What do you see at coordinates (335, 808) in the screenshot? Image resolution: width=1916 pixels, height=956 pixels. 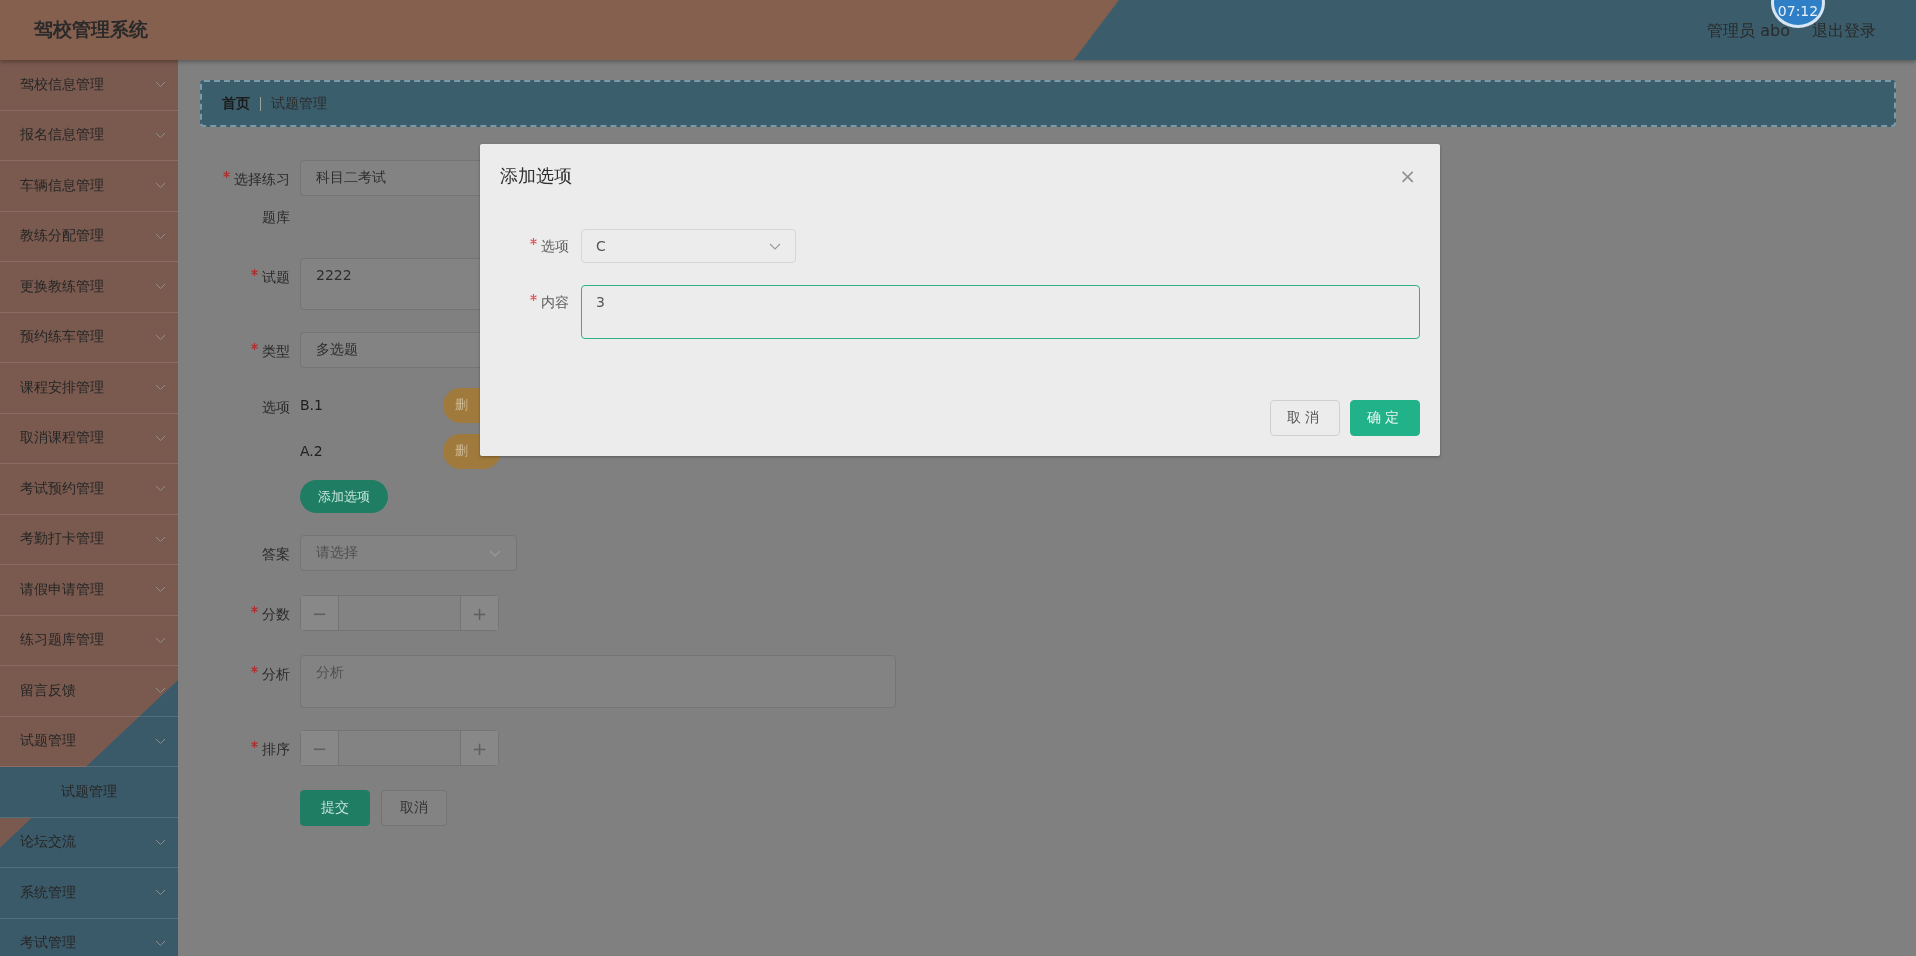 I see `submit-button: 提交` at bounding box center [335, 808].